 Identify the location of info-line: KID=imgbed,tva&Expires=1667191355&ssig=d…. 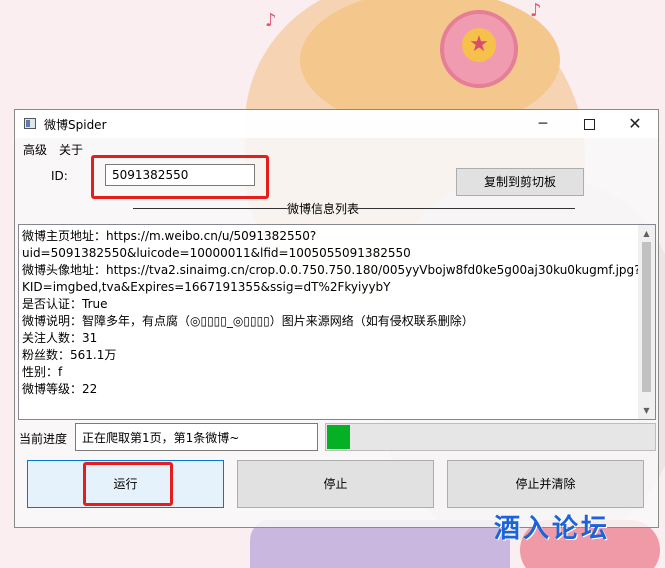
(206, 287).